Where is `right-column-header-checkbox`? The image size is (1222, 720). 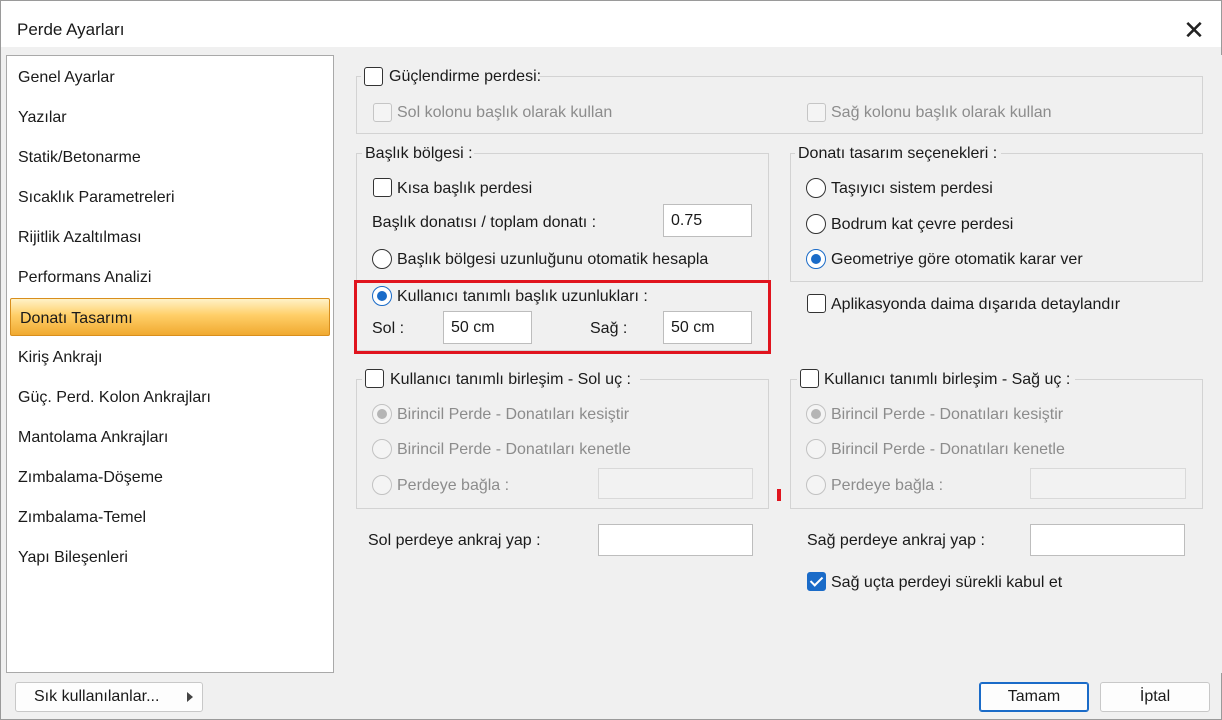
right-column-header-checkbox is located at coordinates (816, 112).